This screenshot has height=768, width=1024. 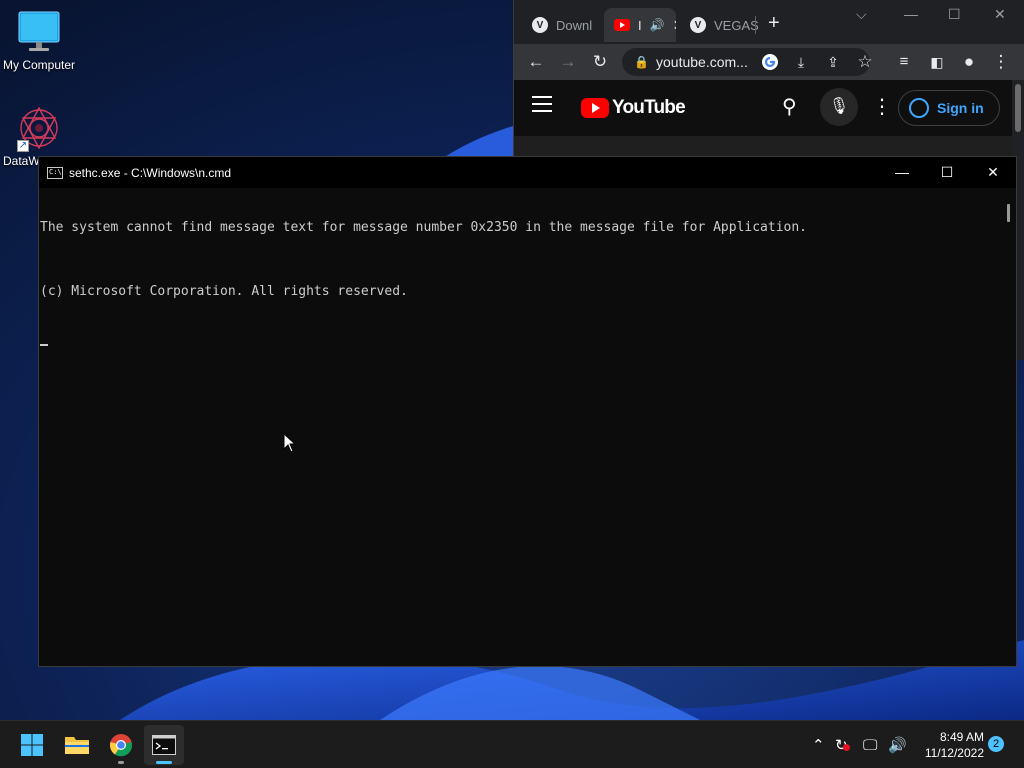 What do you see at coordinates (763, 108) in the screenshot?
I see `youtube-header: YouTube ⚲ 🎙 ⋮ Sign in` at bounding box center [763, 108].